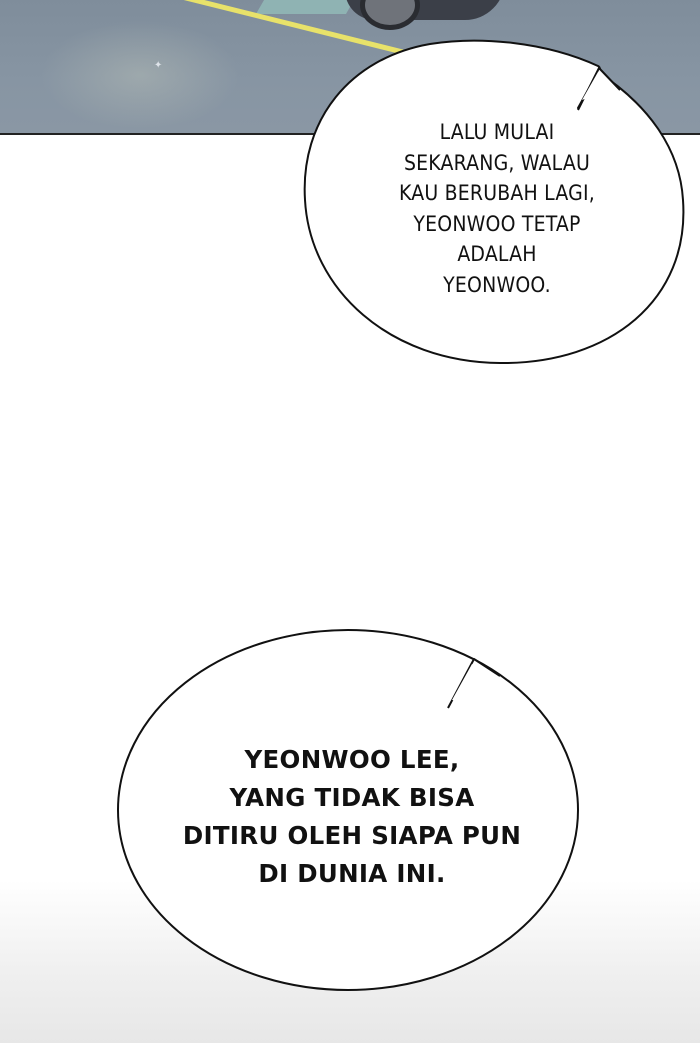 This screenshot has width=700, height=1043. Describe the element at coordinates (497, 132) in the screenshot. I see `bubble1-line: LALU MULAI` at that location.